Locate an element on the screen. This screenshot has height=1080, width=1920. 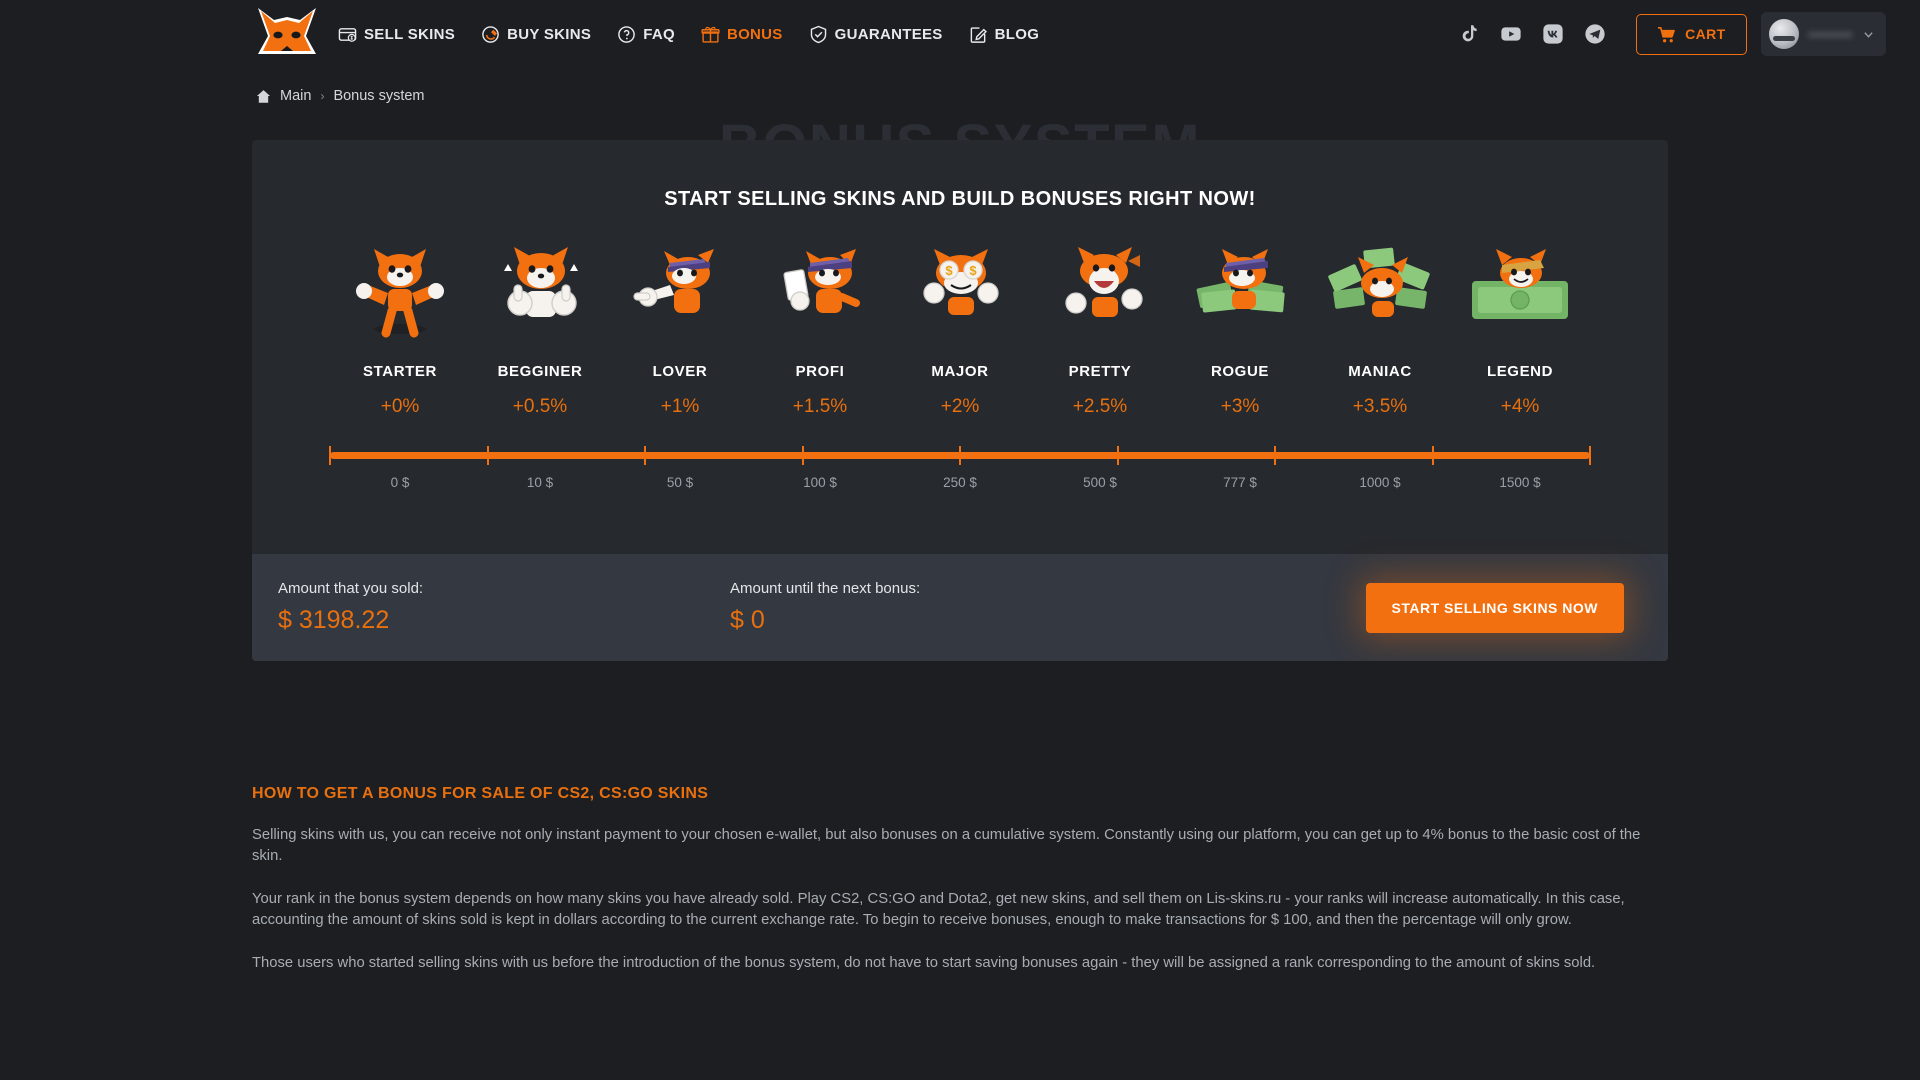
nav-label: BLOG is located at coordinates (1017, 34).